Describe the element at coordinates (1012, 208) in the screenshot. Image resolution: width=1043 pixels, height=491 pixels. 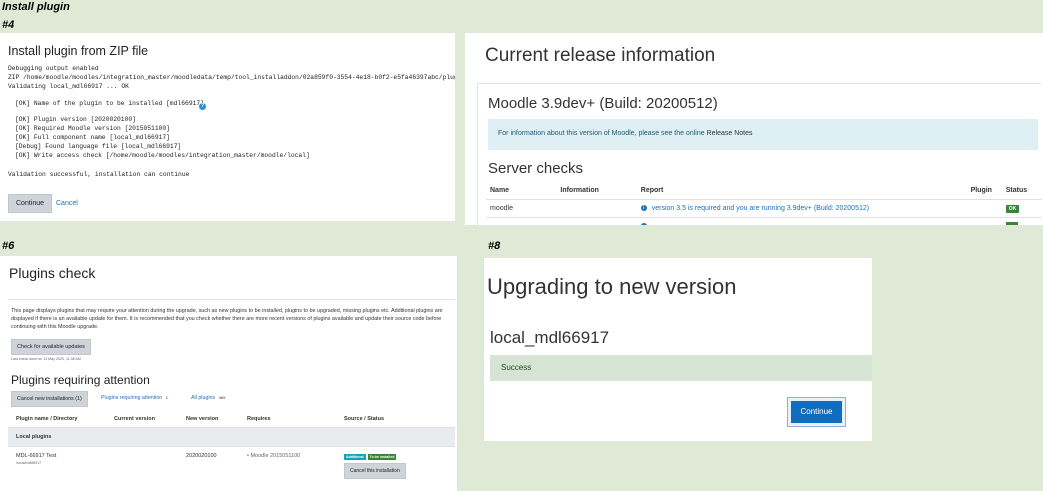
I see `status-badge: OK` at that location.